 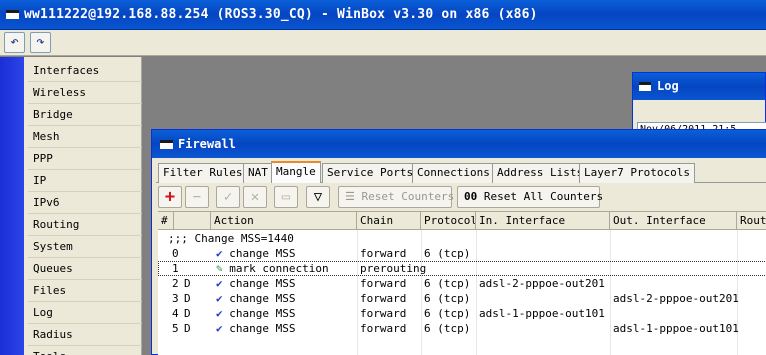 What do you see at coordinates (49, 352) in the screenshot?
I see `sidebar-item-label: Tools` at bounding box center [49, 352].